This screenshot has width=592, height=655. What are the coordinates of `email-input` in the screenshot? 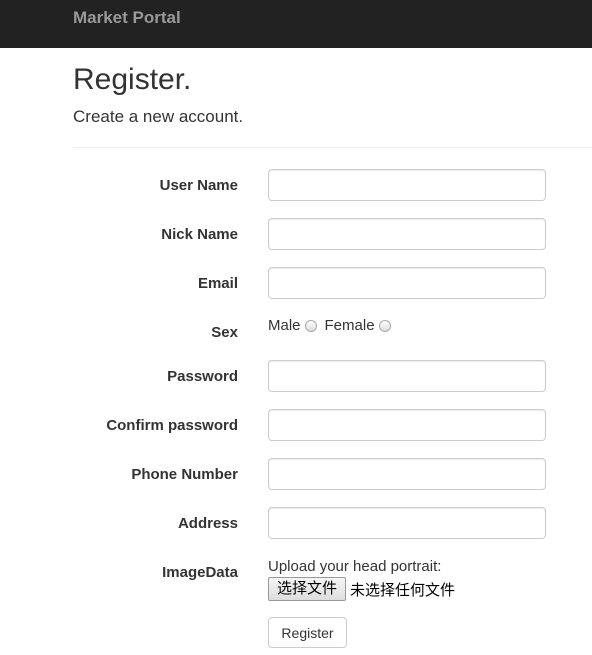 It's located at (407, 283).